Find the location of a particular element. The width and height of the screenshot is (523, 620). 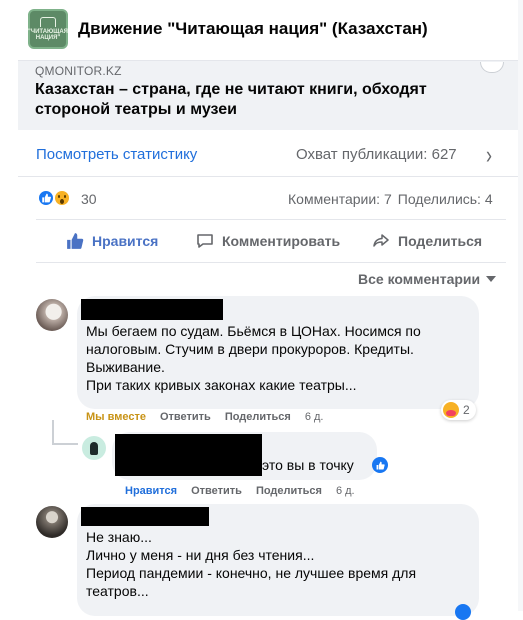

chevron-right-icon: › is located at coordinates (489, 155).